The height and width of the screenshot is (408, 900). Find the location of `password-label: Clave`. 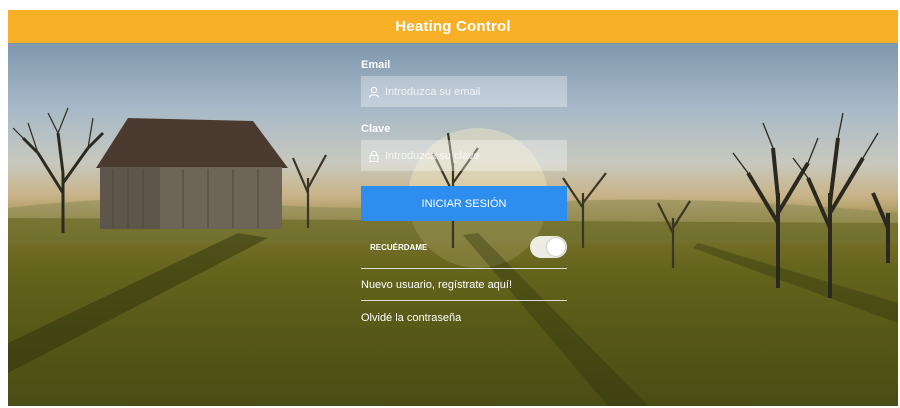

password-label: Clave is located at coordinates (376, 129).